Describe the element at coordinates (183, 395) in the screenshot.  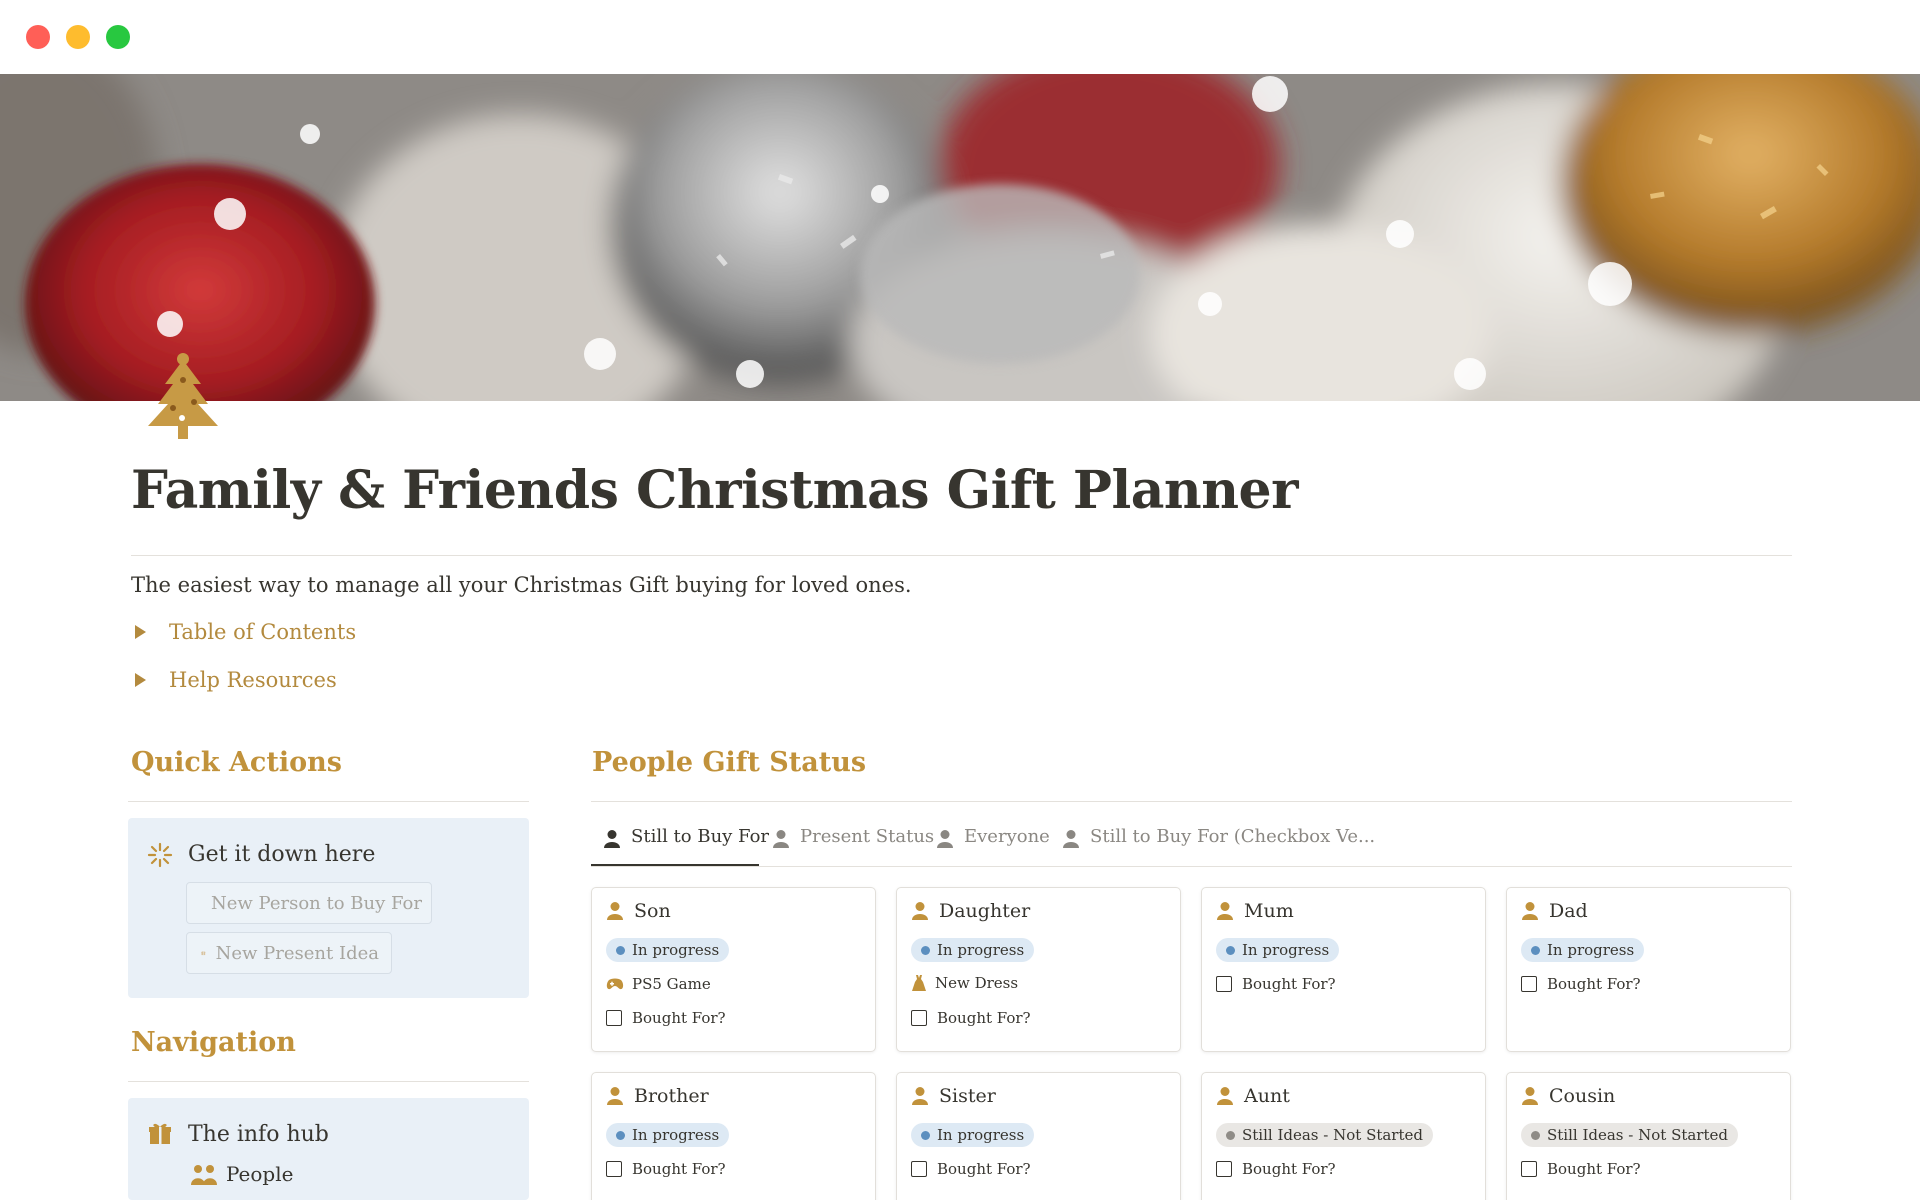
I see `christmas-tree-icon` at that location.